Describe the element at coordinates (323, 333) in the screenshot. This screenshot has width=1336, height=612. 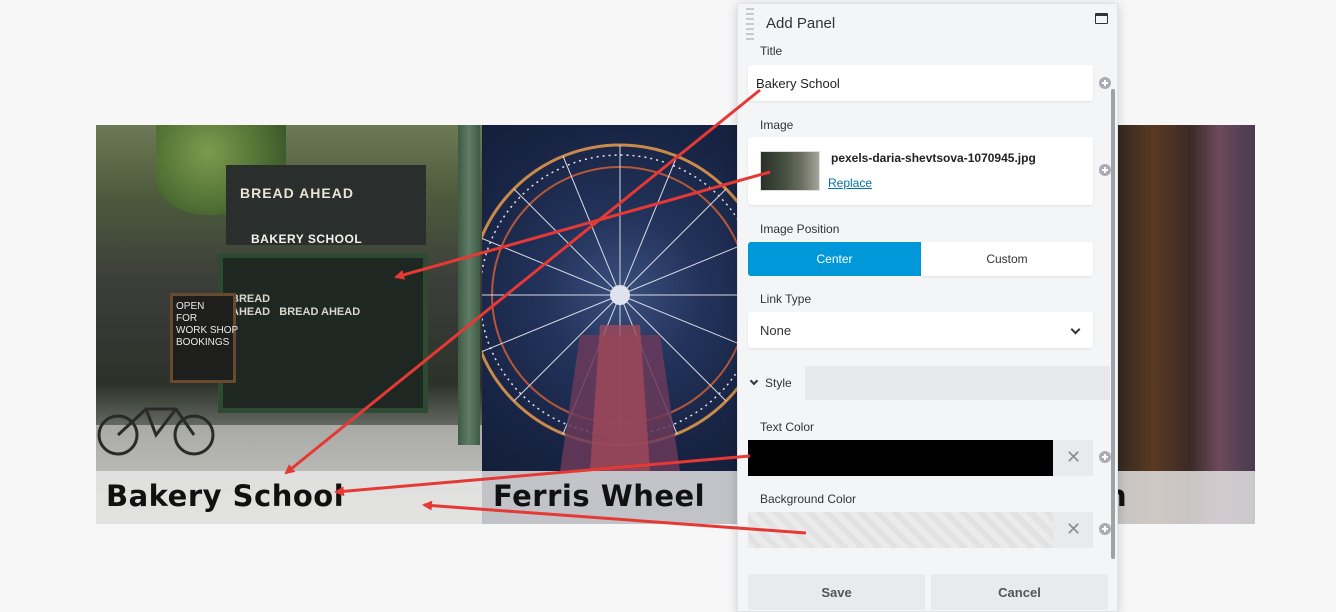
I see `shop-window` at that location.